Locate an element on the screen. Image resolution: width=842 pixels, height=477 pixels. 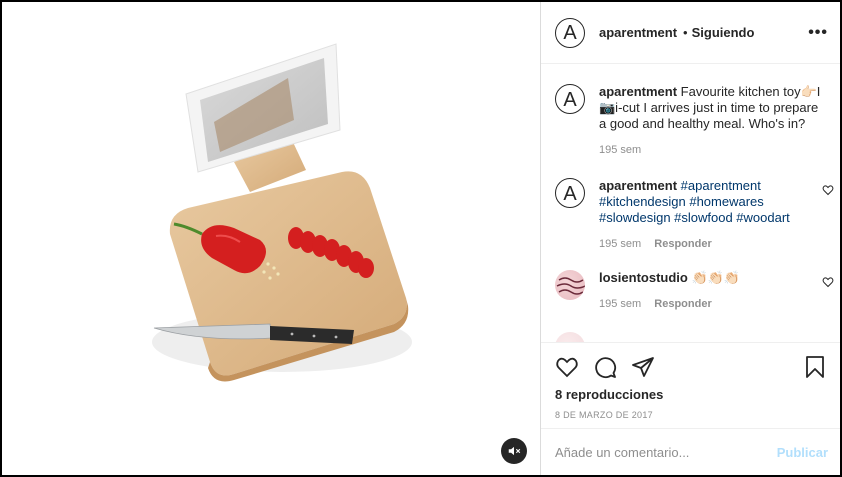
comment-input is located at coordinates (666, 452).